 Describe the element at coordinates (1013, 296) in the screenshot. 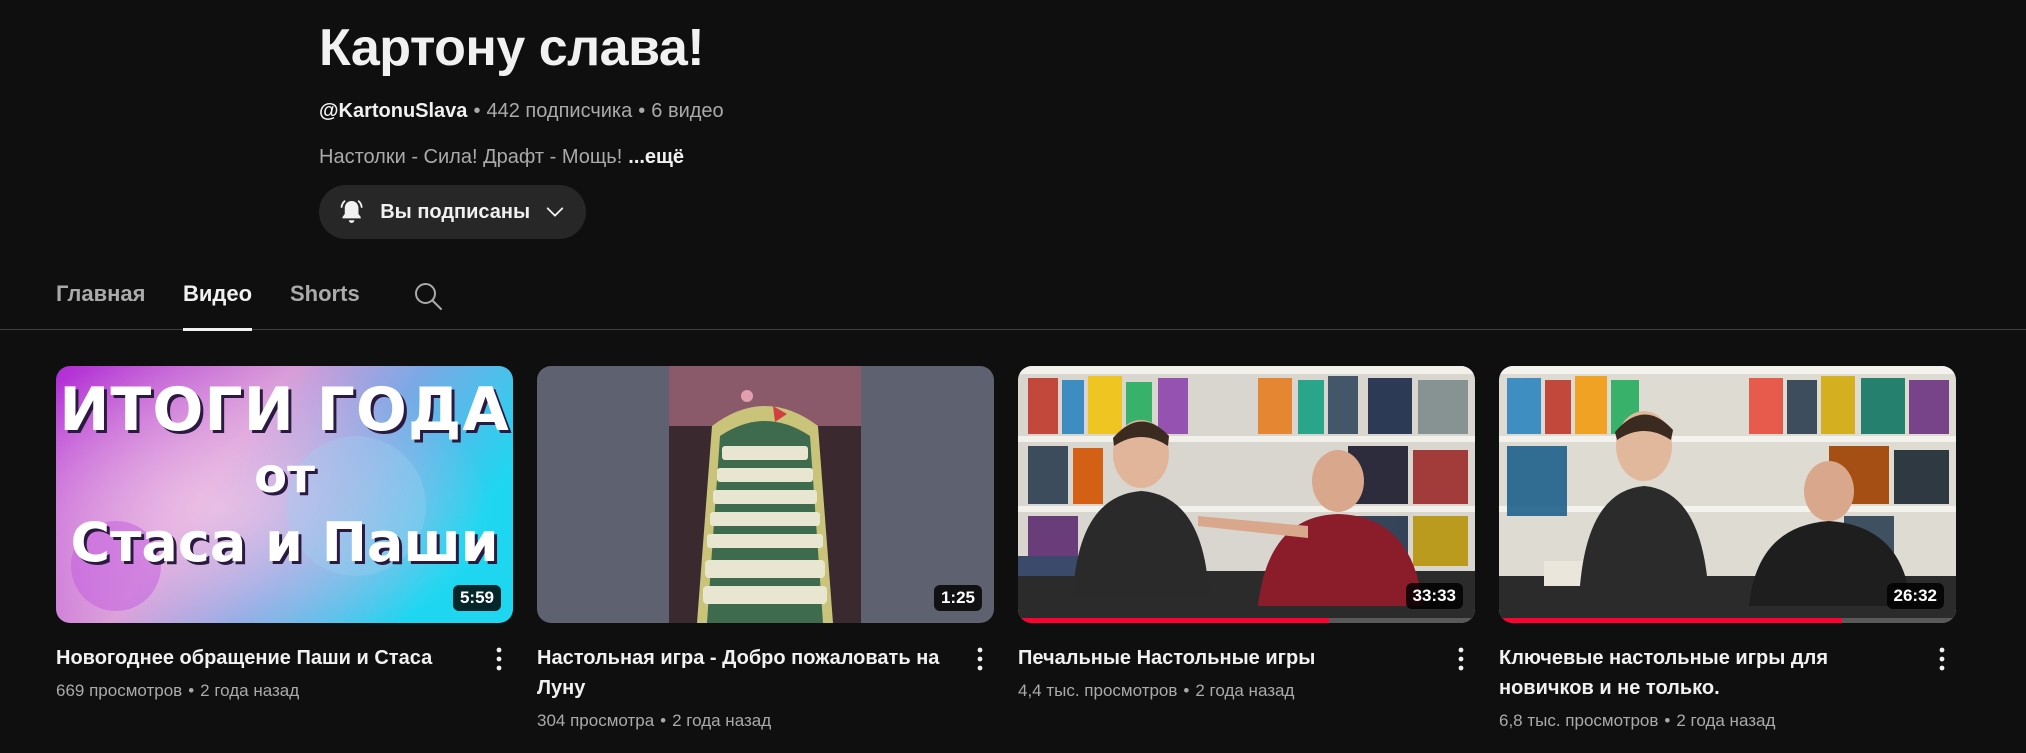

I see `channel-tabs: Главная Видео Shorts` at that location.